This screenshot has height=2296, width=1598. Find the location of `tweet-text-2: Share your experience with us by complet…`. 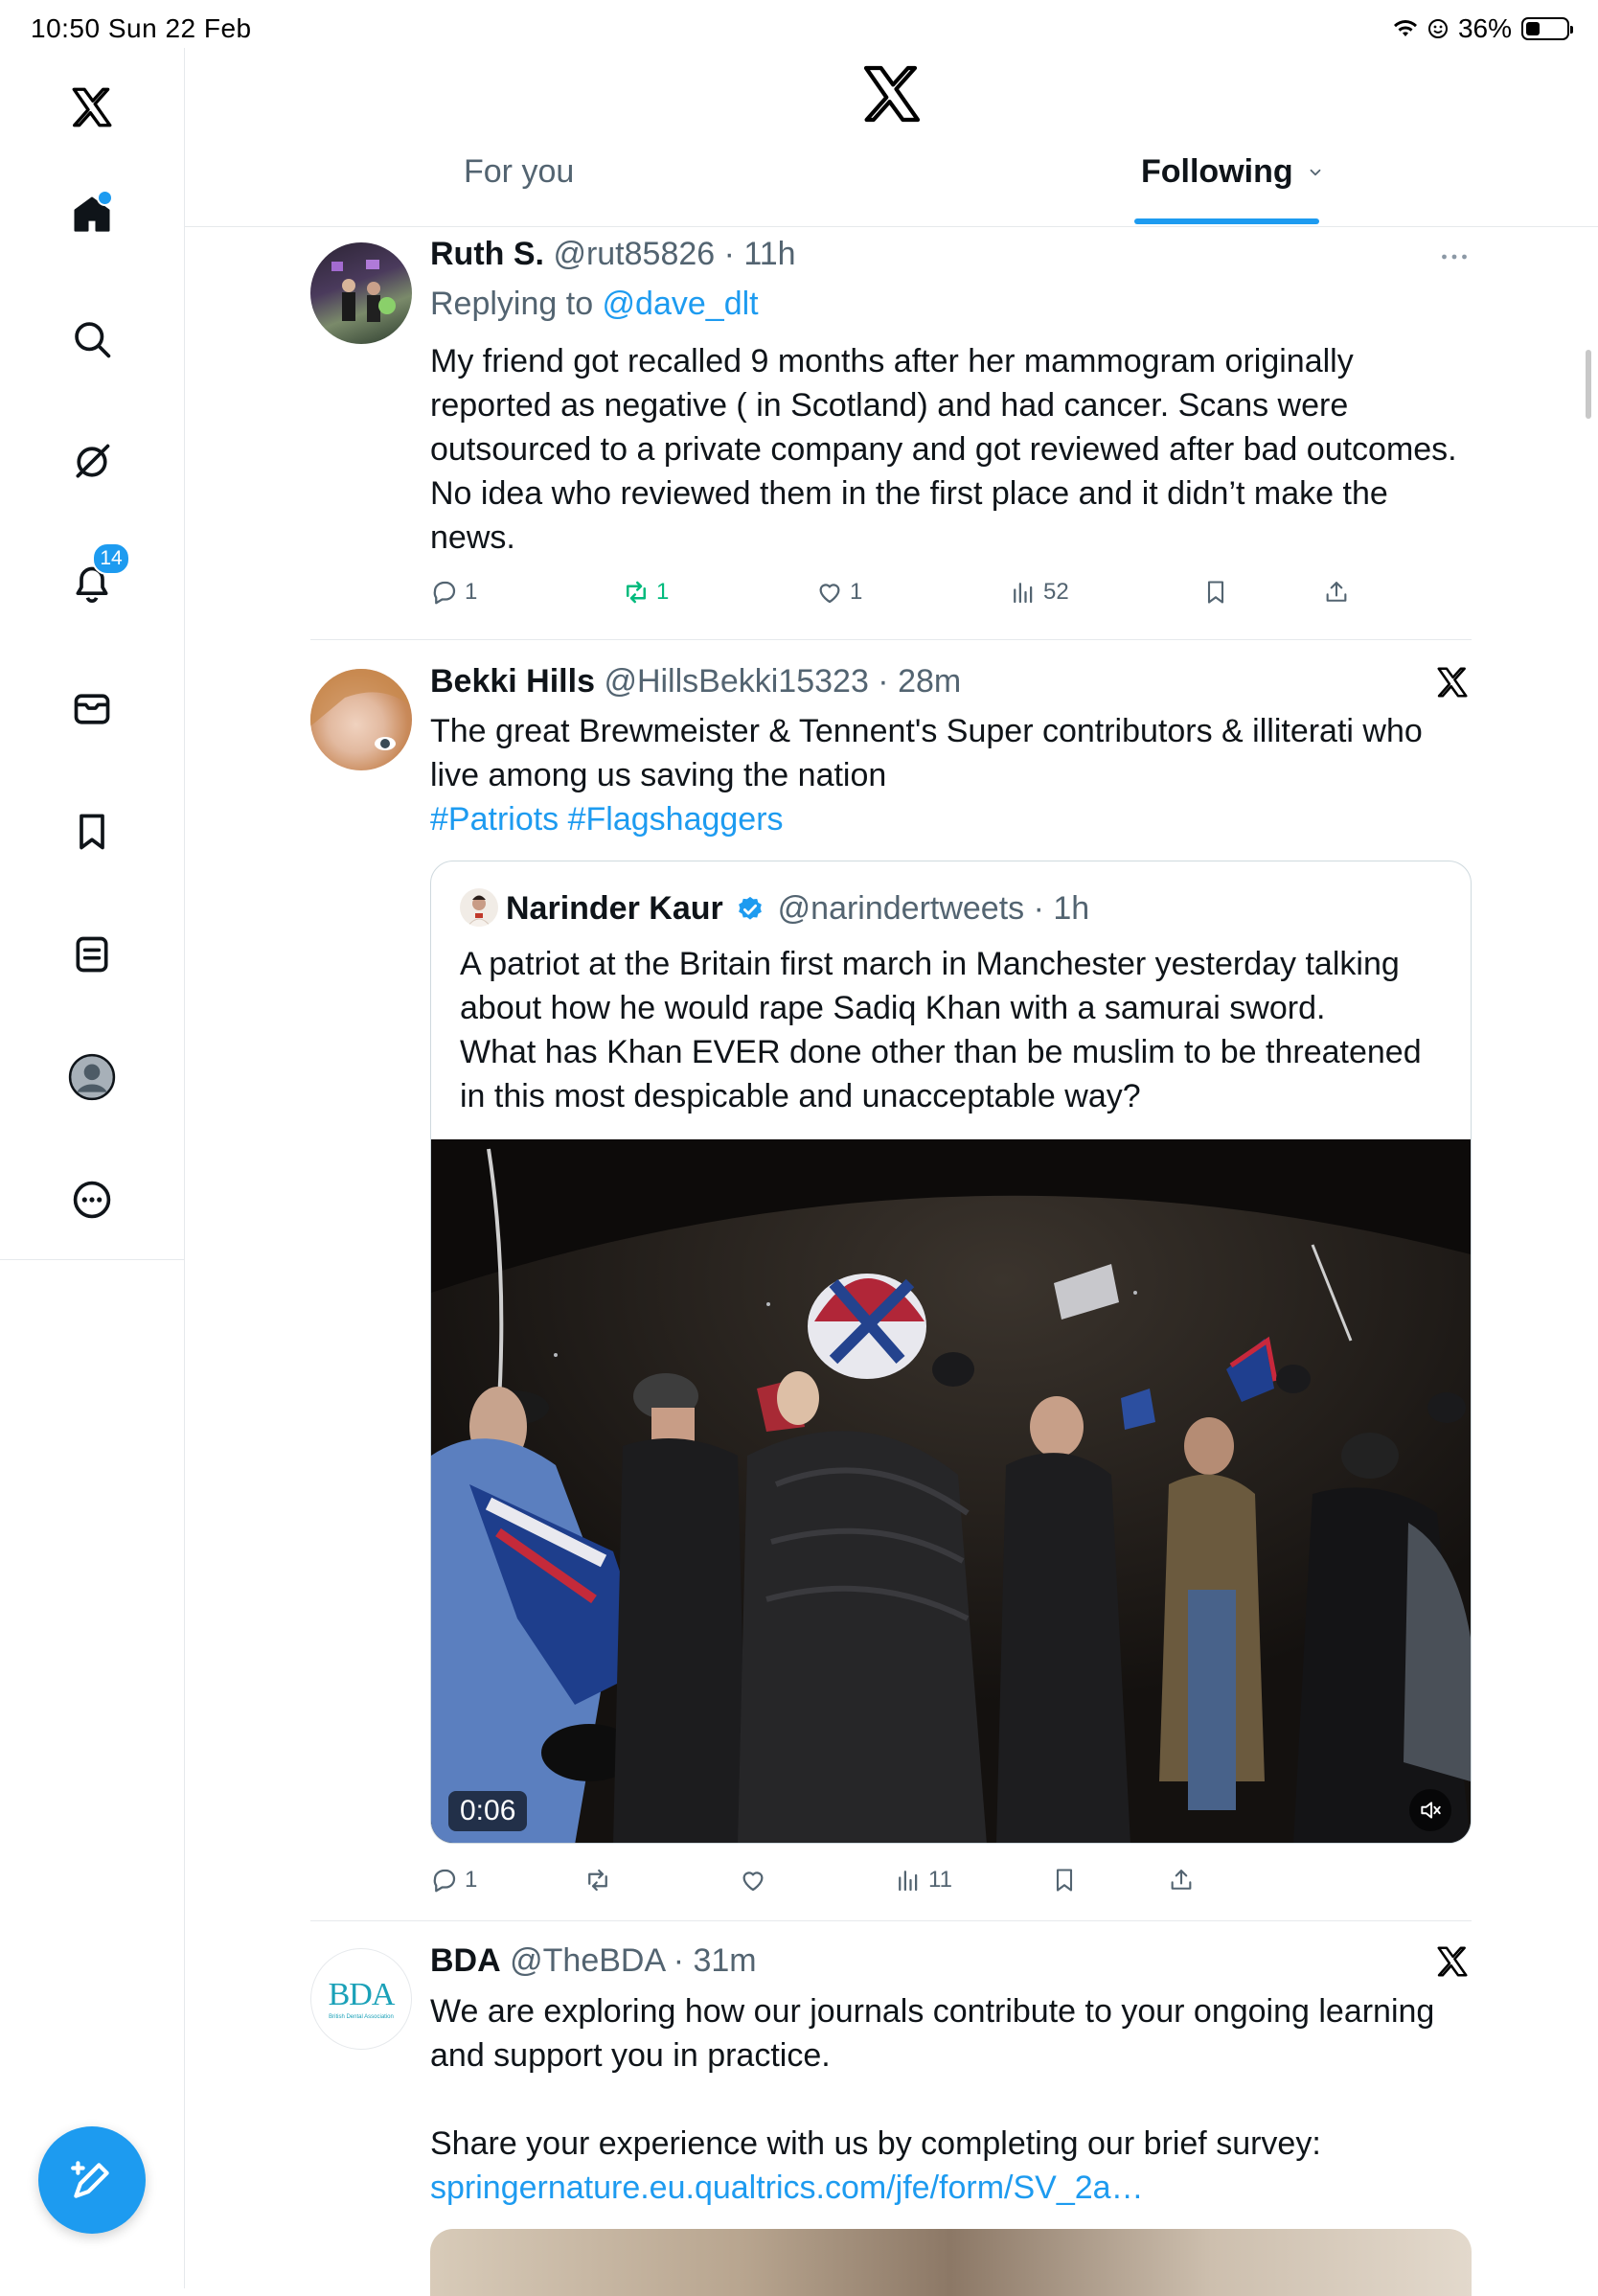

tweet-text-2: Share your experience with us by complet… is located at coordinates (876, 2143).